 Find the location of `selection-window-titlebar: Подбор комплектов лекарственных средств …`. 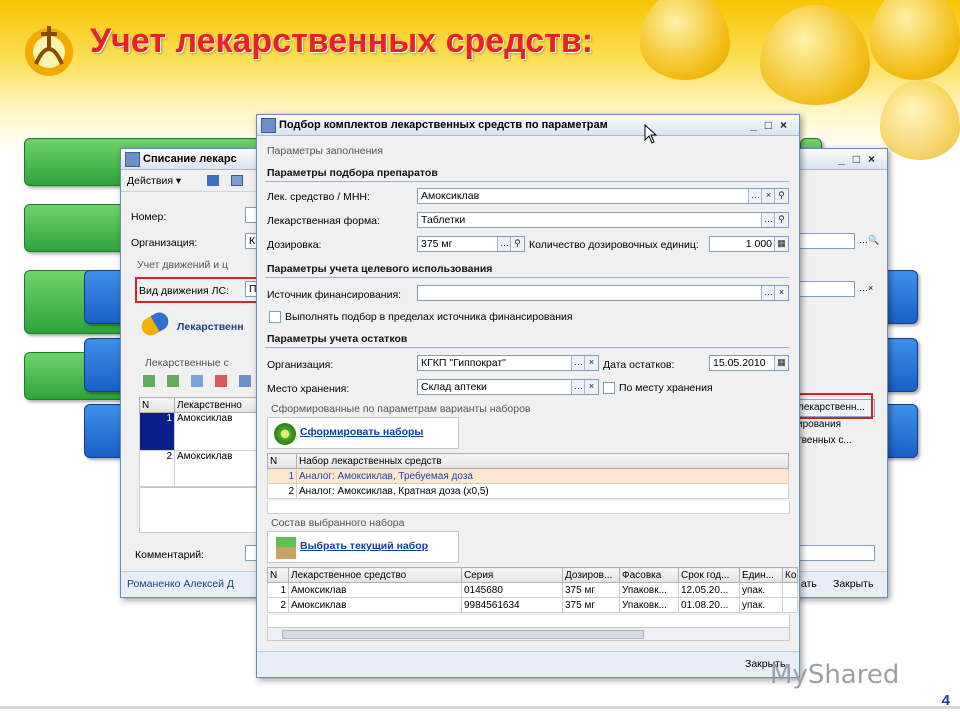

selection-window-titlebar: Подбор комплектов лекарственных средств … is located at coordinates (528, 125).